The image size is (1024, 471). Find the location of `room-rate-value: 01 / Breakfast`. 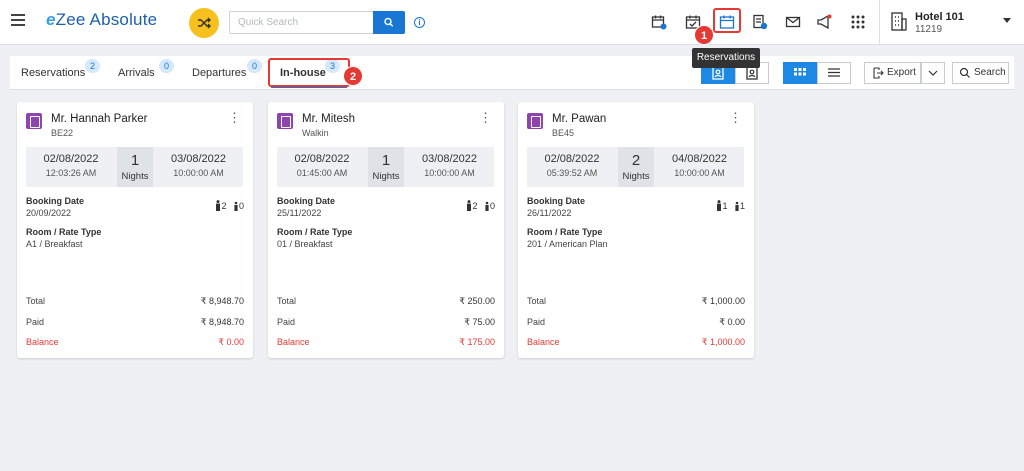

room-rate-value: 01 / Breakfast is located at coordinates (305, 244).